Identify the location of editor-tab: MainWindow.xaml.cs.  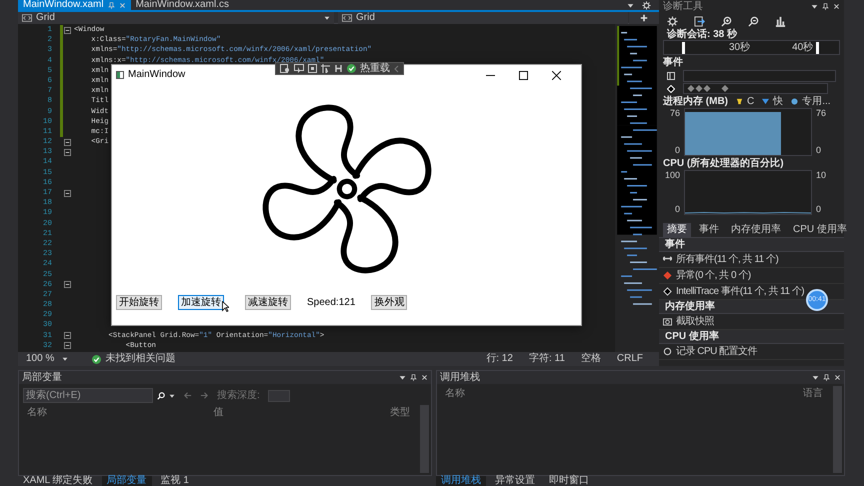
(182, 5).